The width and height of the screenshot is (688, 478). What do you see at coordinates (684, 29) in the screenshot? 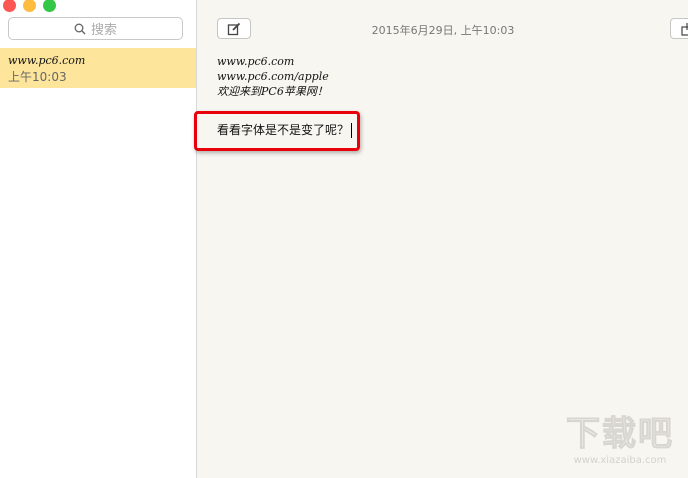
I see `share-icon` at bounding box center [684, 29].